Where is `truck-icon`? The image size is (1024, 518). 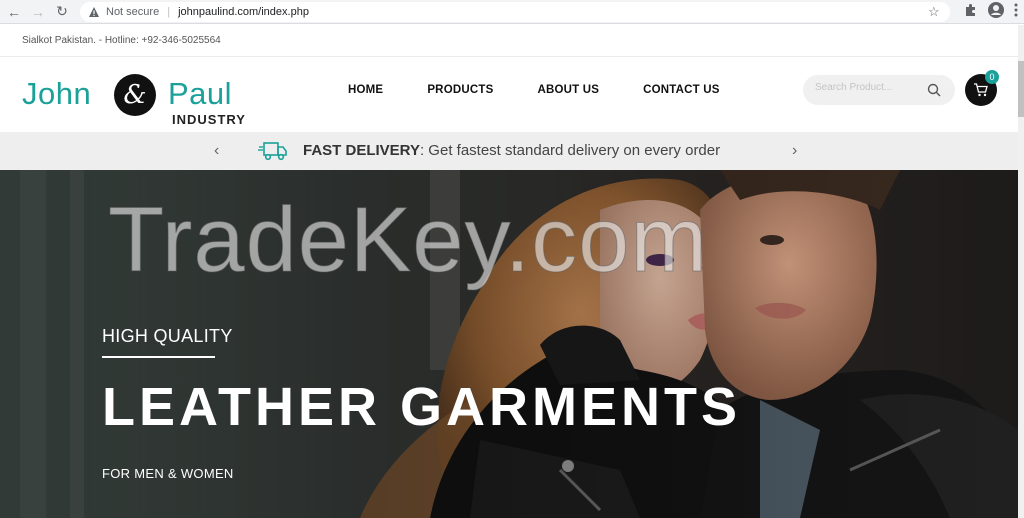
truck-icon is located at coordinates (272, 151).